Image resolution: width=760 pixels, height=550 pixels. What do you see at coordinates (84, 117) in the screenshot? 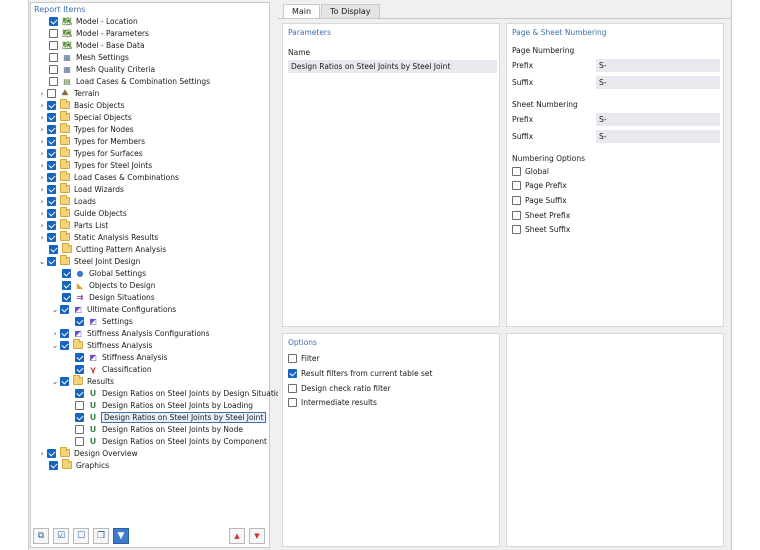
I see `tree-item: › Special Objects` at bounding box center [84, 117].